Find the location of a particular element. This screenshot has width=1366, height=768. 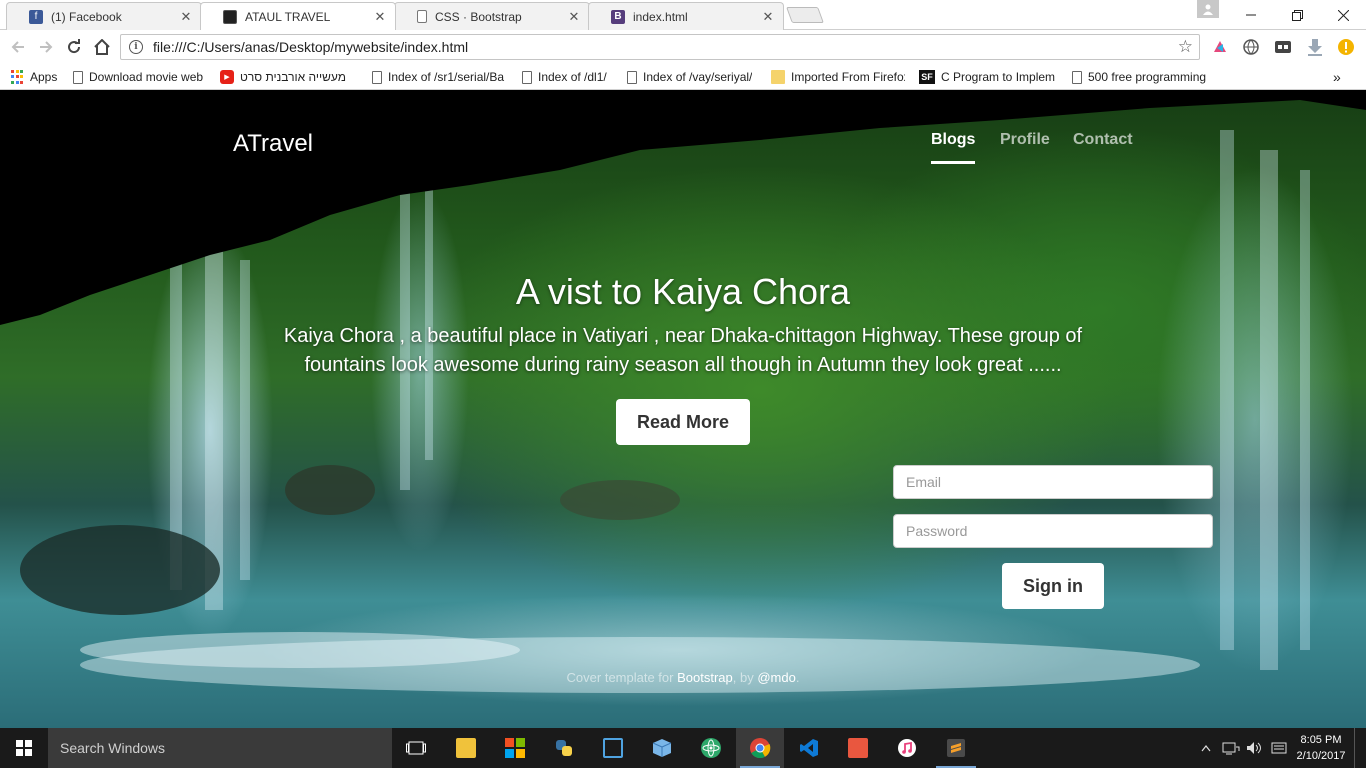

clock-time: 8:05 PM is located at coordinates (1321, 740).